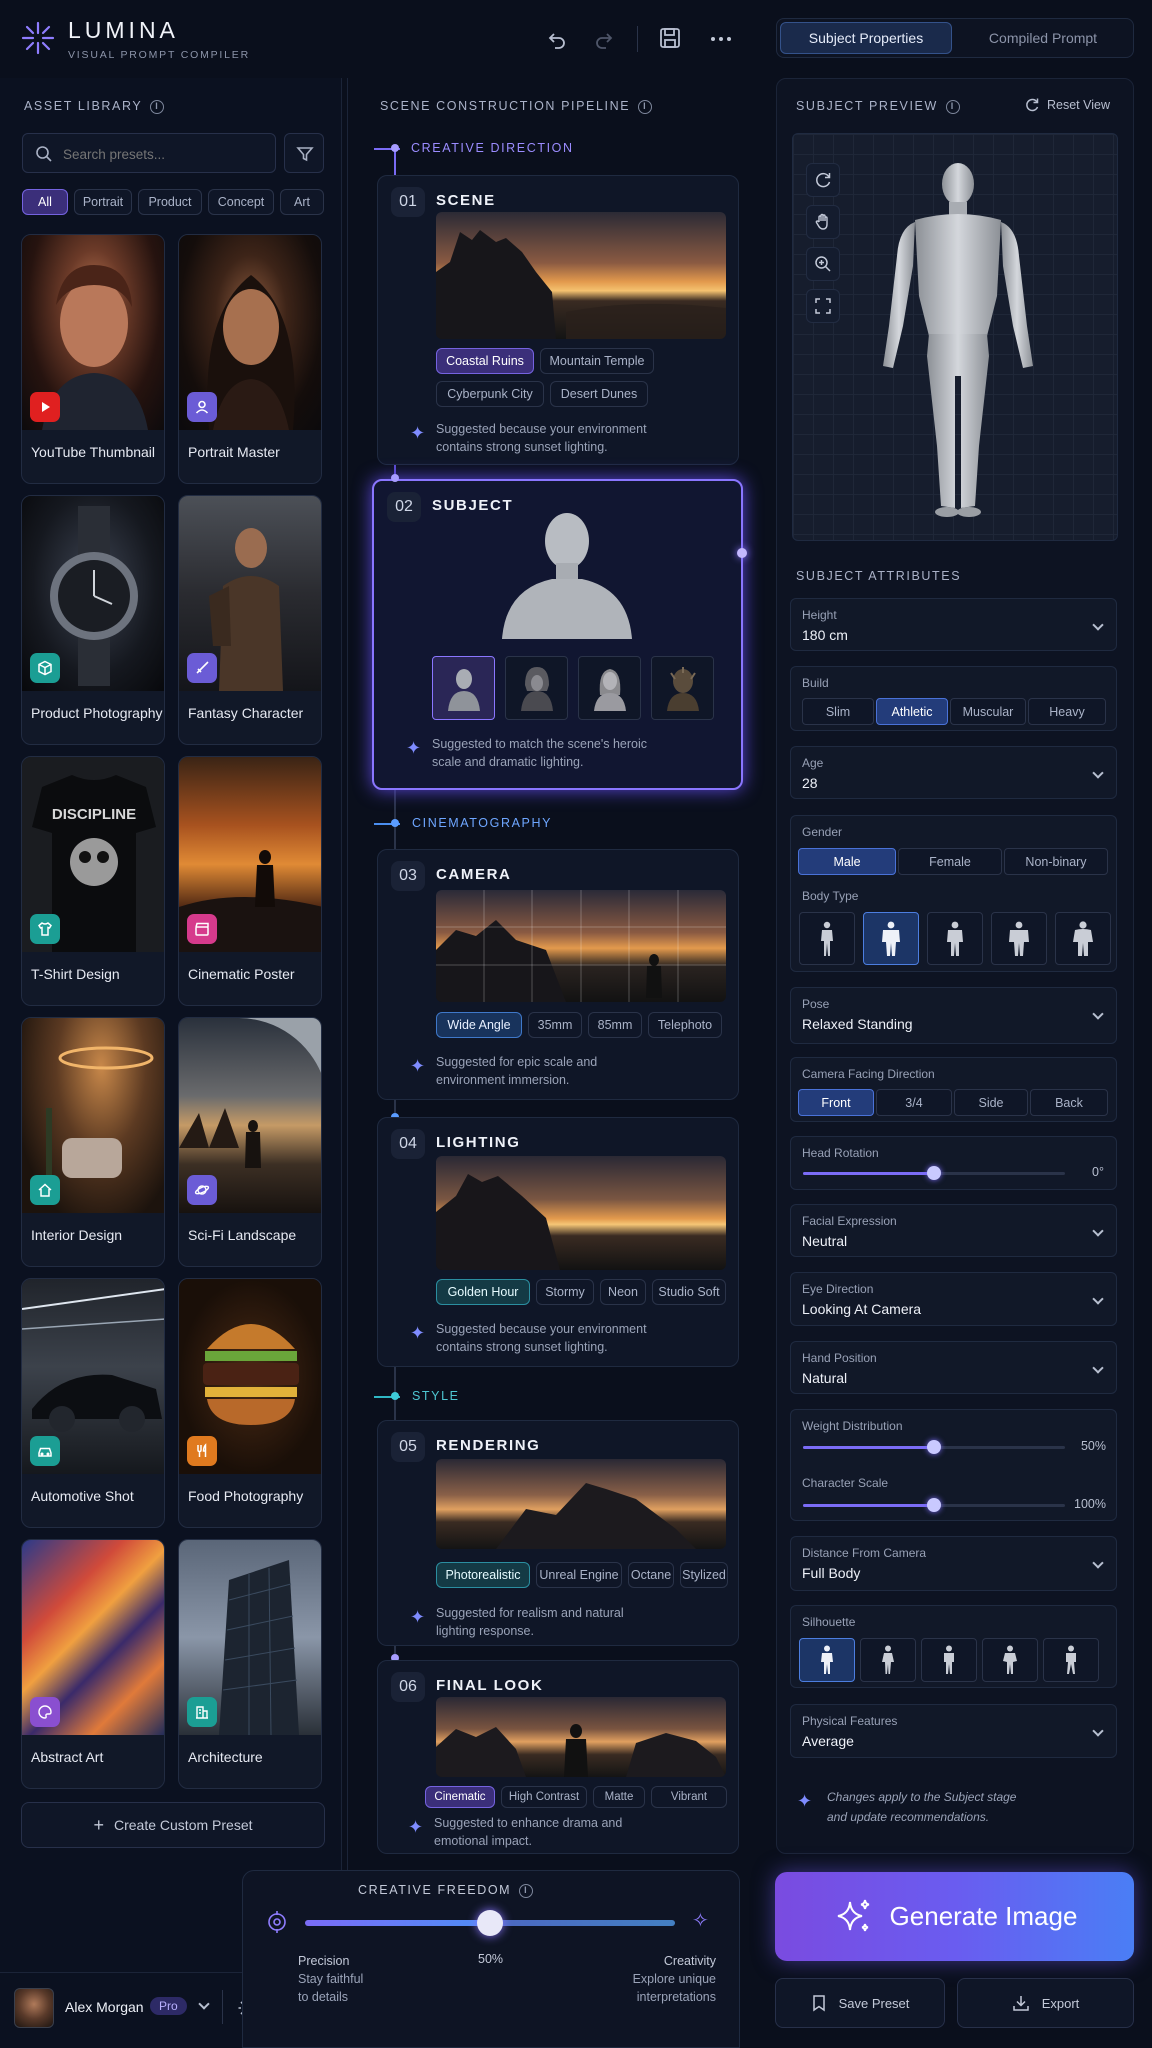 Image resolution: width=1152 pixels, height=2048 pixels. What do you see at coordinates (988, 711) in the screenshot?
I see `build-muscular: Muscular` at bounding box center [988, 711].